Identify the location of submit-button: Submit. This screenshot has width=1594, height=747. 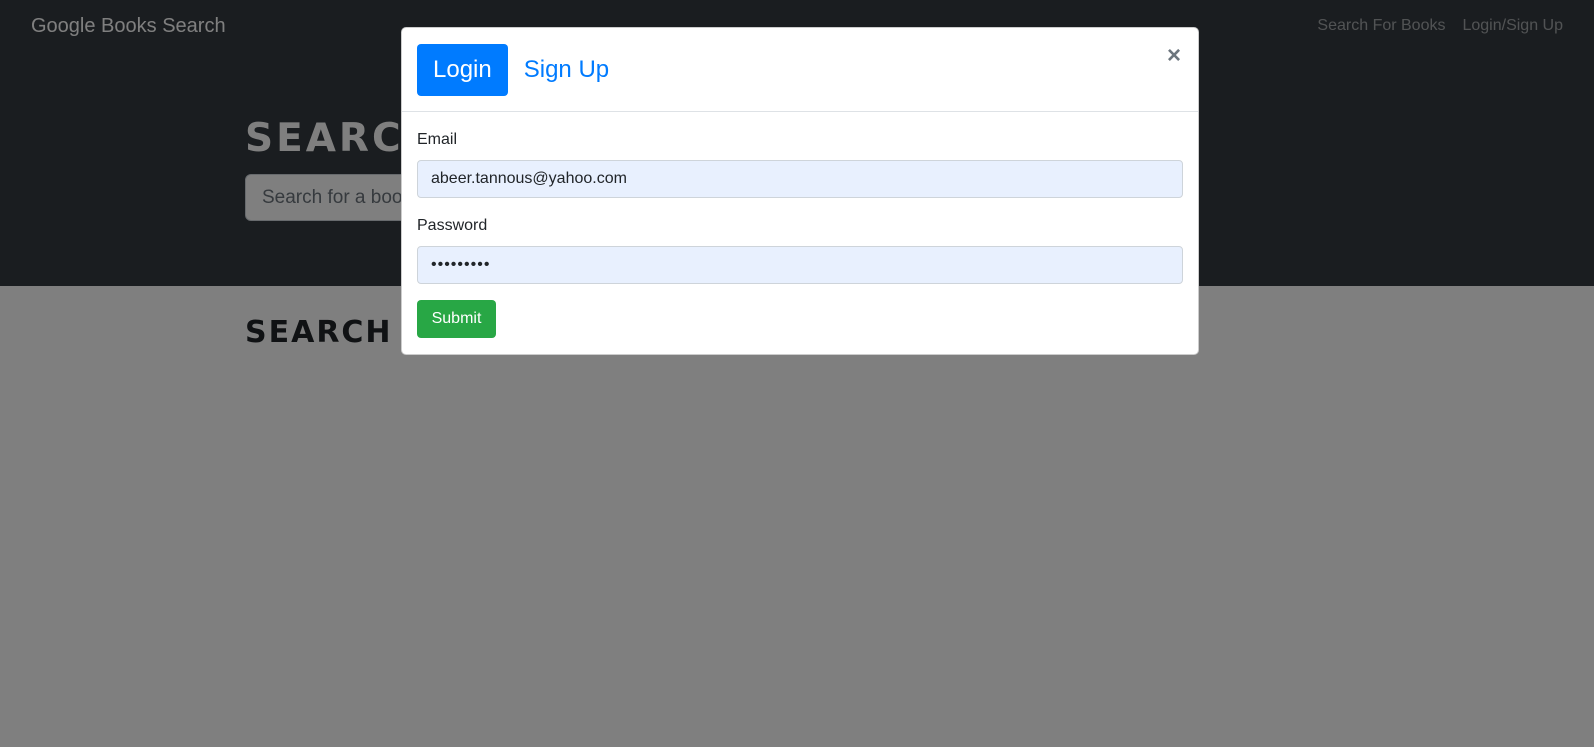
(456, 319).